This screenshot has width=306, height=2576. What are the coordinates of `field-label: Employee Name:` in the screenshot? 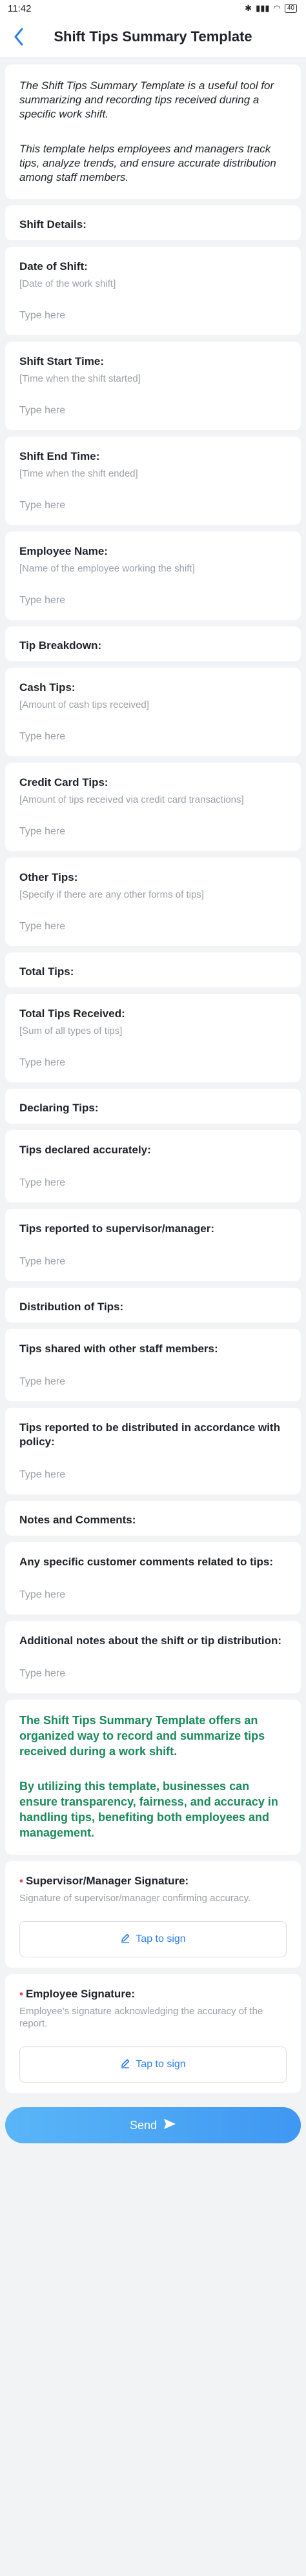 It's located at (63, 551).